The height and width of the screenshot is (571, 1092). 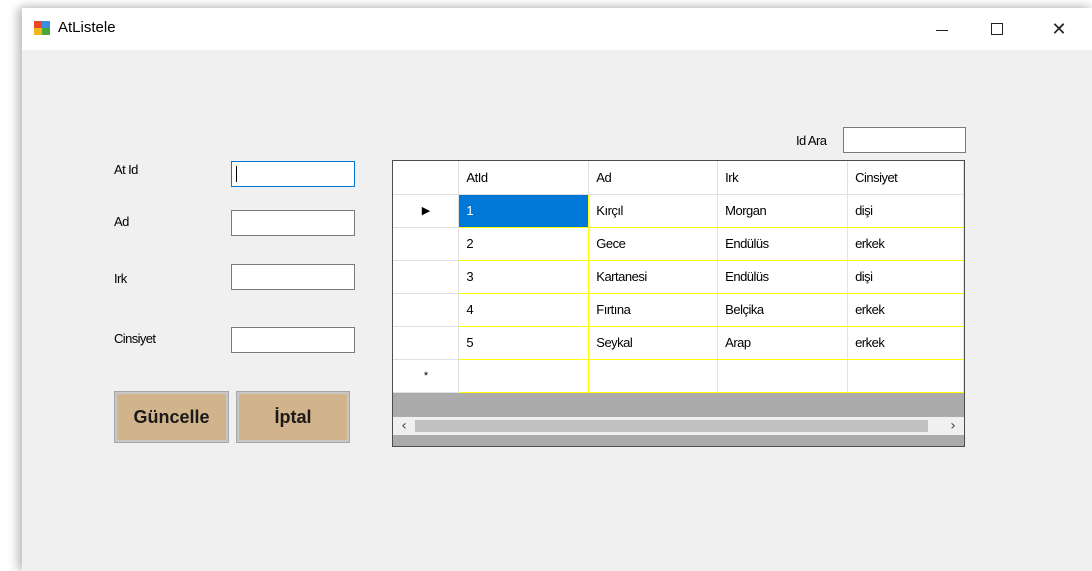 What do you see at coordinates (811, 140) in the screenshot?
I see `id-ara-label: Id Ara` at bounding box center [811, 140].